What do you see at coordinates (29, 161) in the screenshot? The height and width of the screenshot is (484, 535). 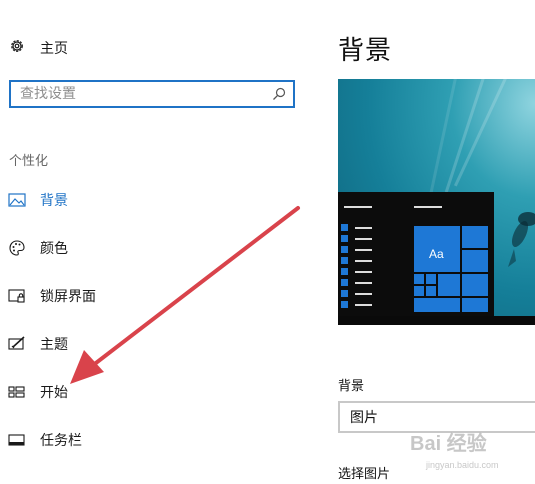 I see `section-title-personalization: 个性化` at bounding box center [29, 161].